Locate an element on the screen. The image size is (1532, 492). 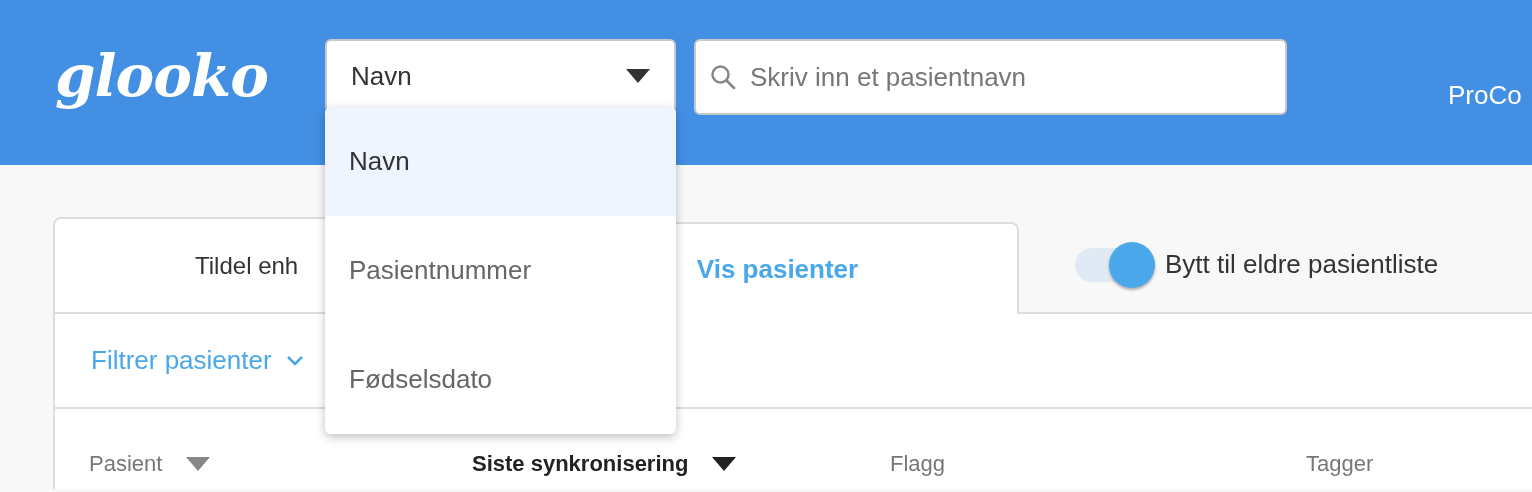
column-header: Tagger is located at coordinates (1340, 464).